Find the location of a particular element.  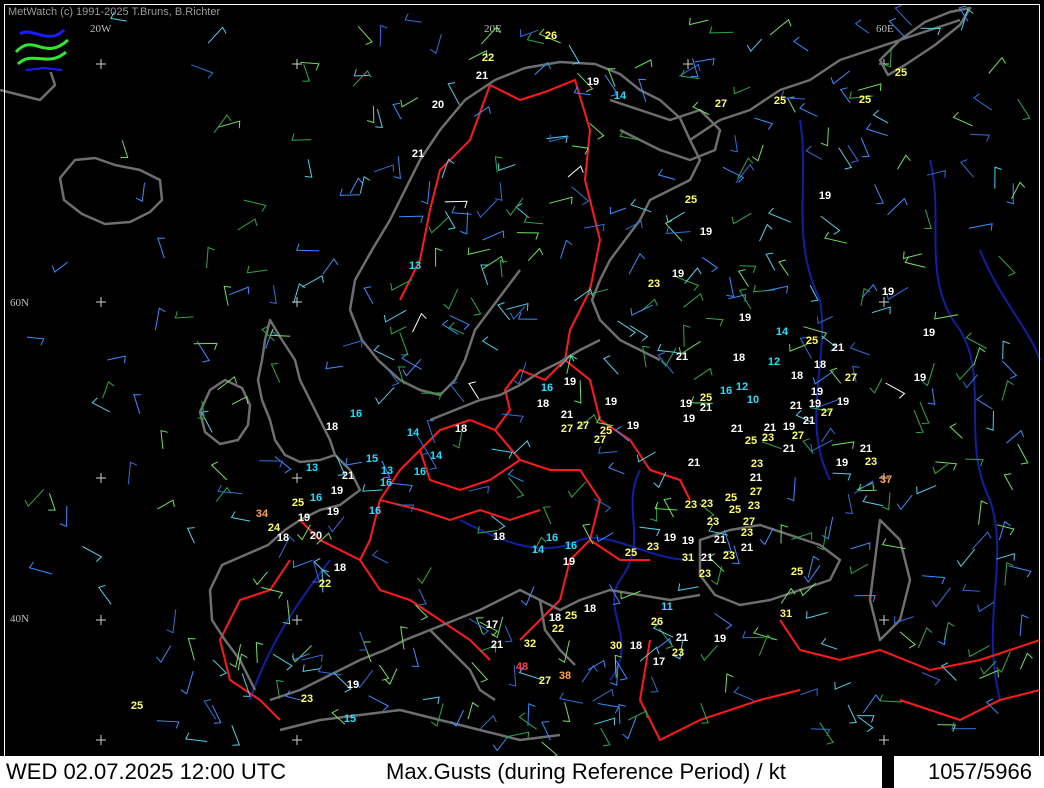

gust-value: 32 is located at coordinates (530, 644).